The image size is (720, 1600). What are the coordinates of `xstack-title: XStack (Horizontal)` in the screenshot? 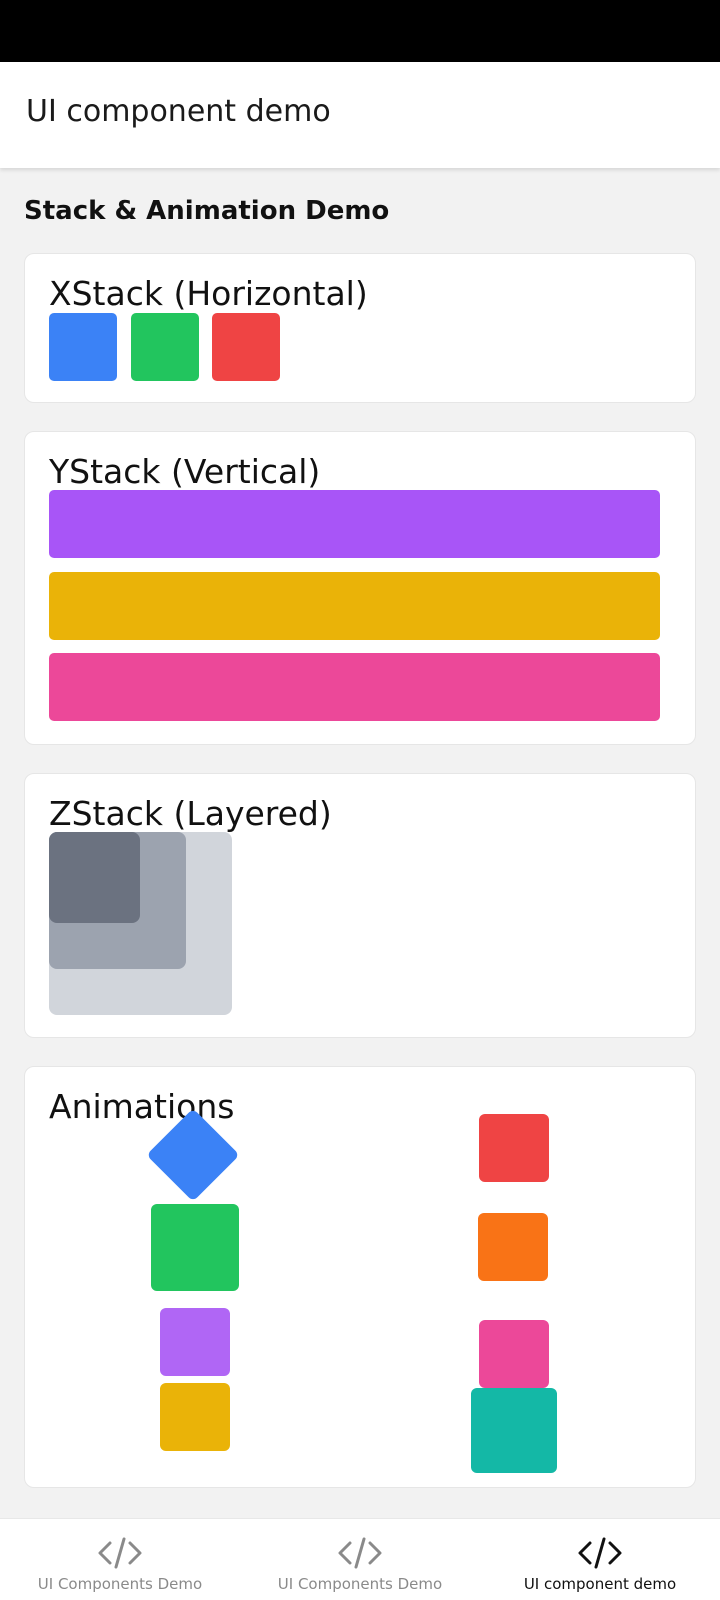 It's located at (208, 293).